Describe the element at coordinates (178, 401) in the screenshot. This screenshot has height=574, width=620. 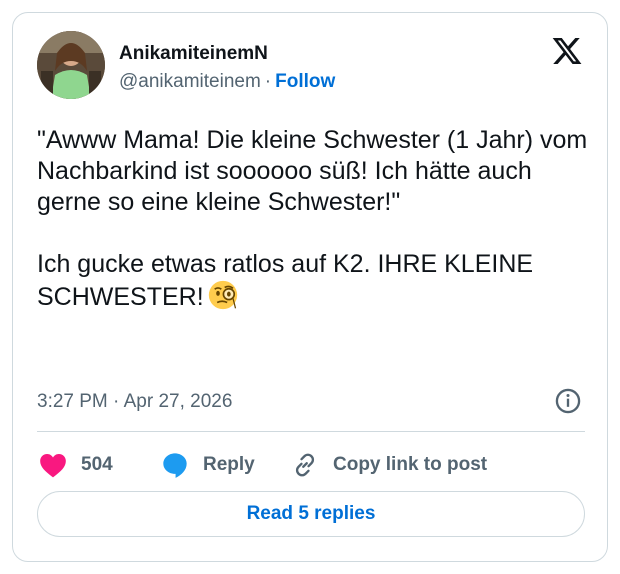
I see `post-date: Apr 27, 2026` at that location.